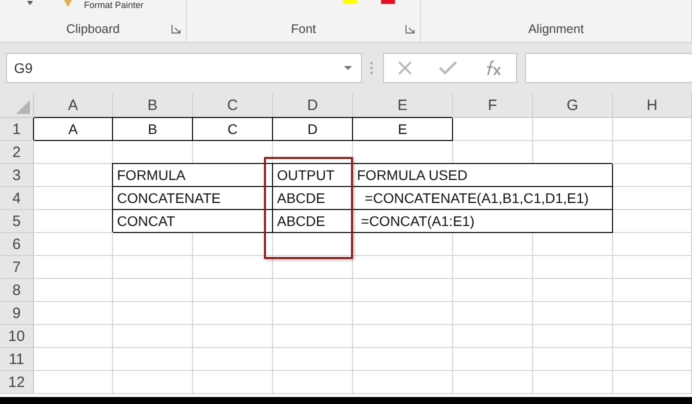 The height and width of the screenshot is (404, 692). Describe the element at coordinates (30, 3) in the screenshot. I see `caret-icon` at that location.